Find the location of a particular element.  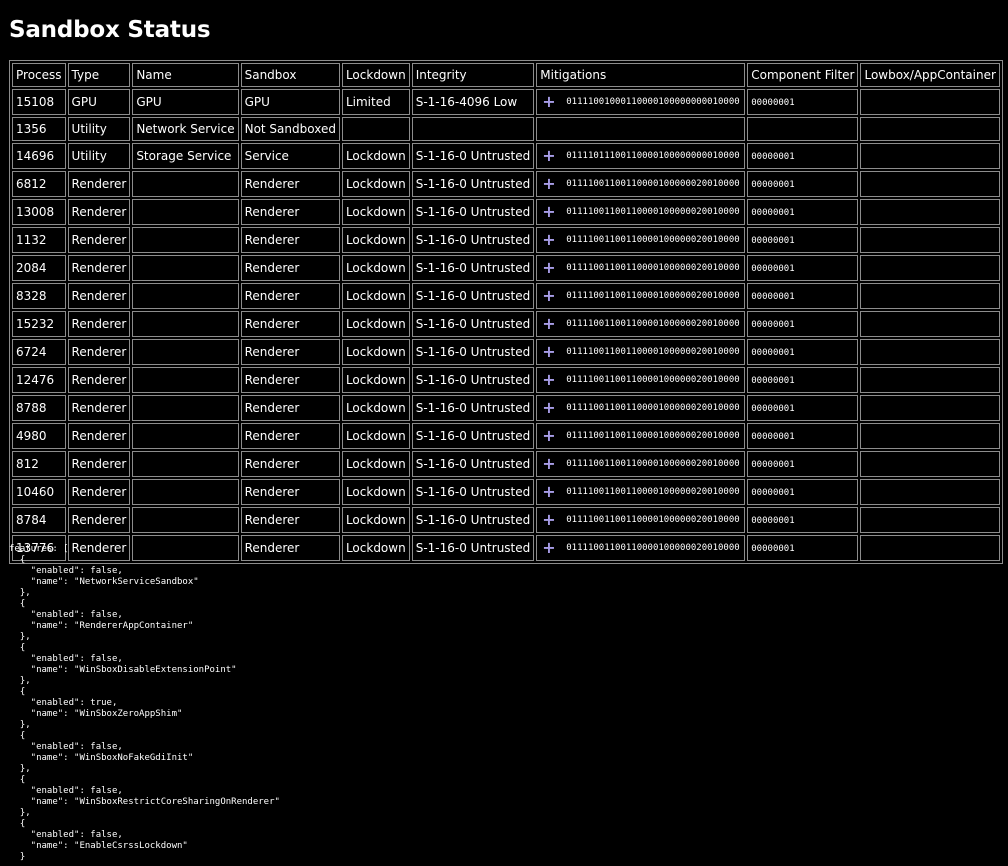

cell-lockdown is located at coordinates (375, 129).